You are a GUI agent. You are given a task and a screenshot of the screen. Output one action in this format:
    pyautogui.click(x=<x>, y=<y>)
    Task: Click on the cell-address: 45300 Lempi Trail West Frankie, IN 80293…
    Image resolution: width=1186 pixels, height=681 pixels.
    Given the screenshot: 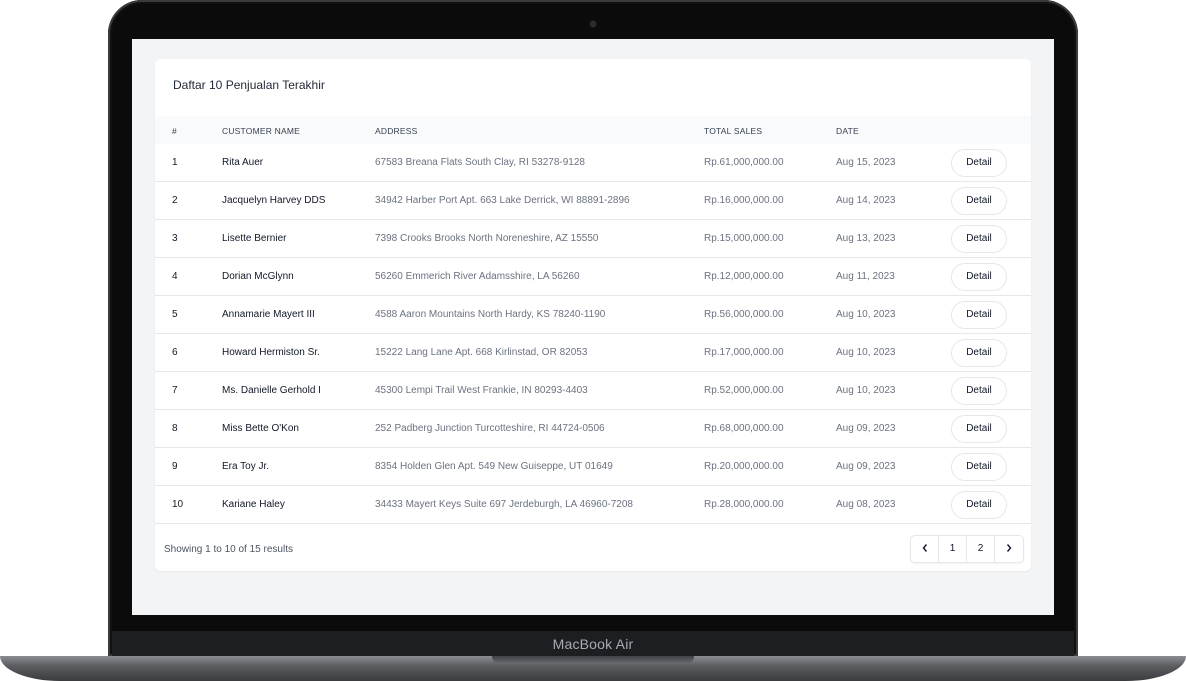 What is the action you would take?
    pyautogui.click(x=481, y=390)
    